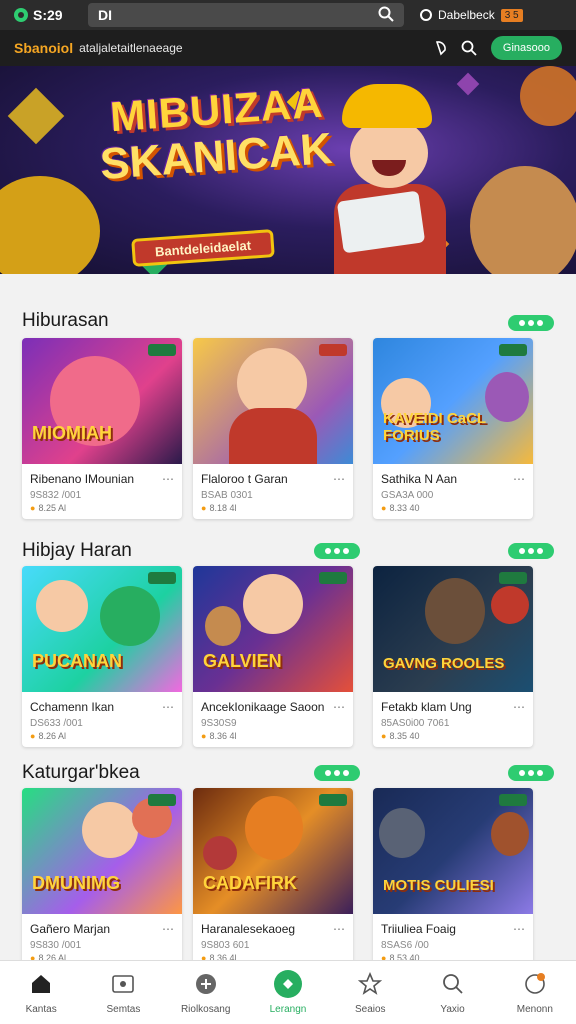  I want to click on status-time: S:29, so click(49, 15).